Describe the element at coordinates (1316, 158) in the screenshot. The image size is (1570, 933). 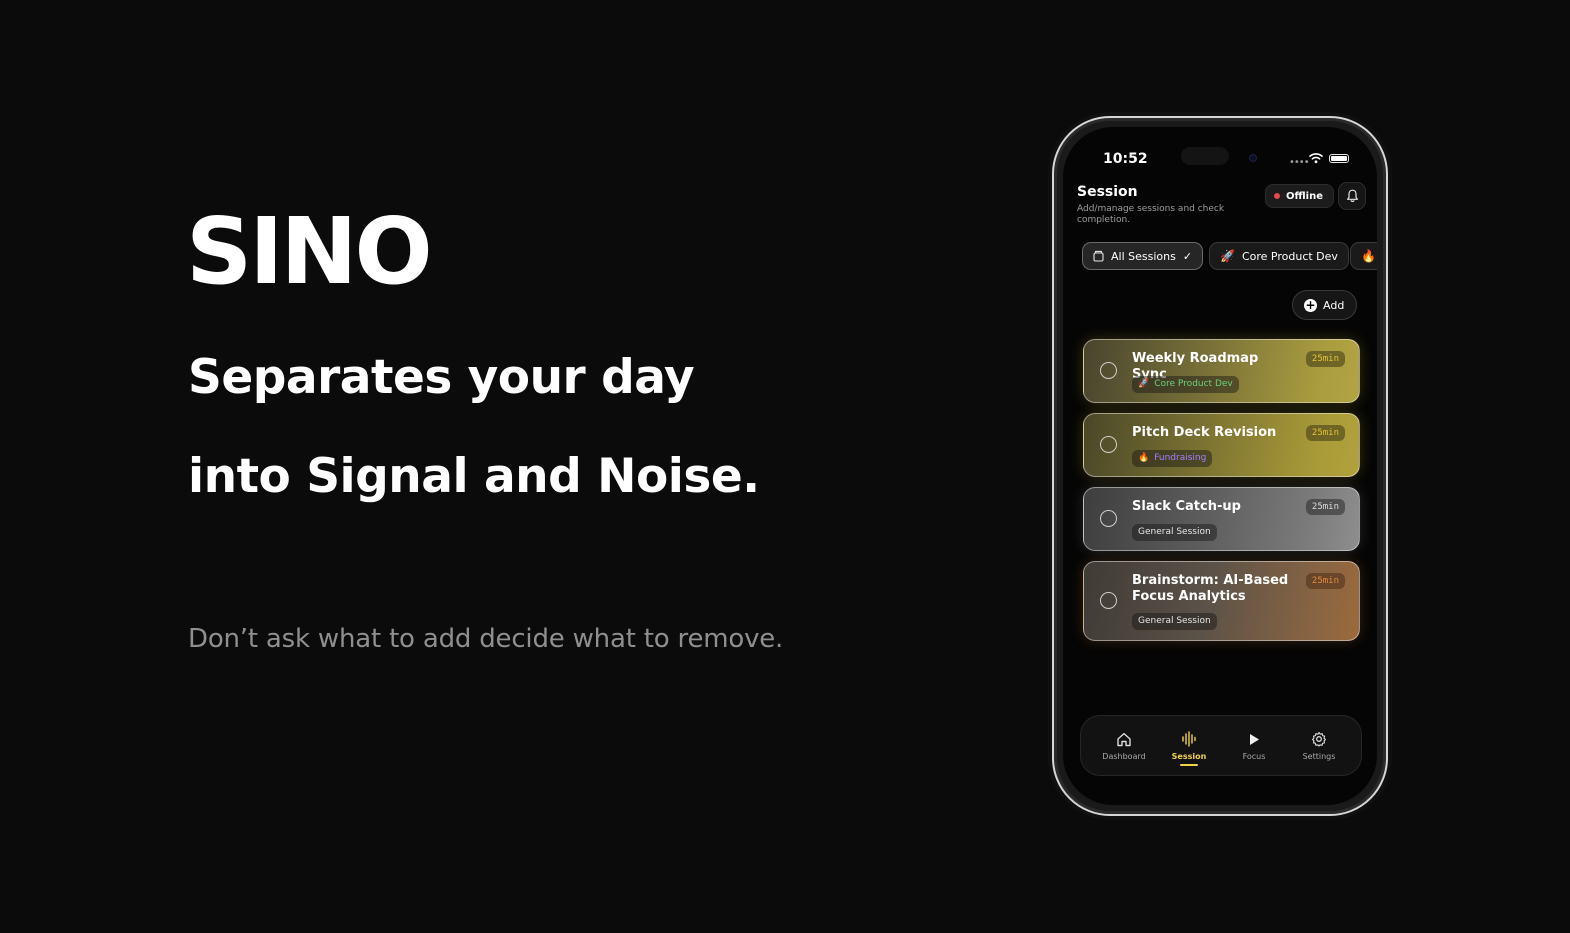
I see `wifi-icon` at that location.